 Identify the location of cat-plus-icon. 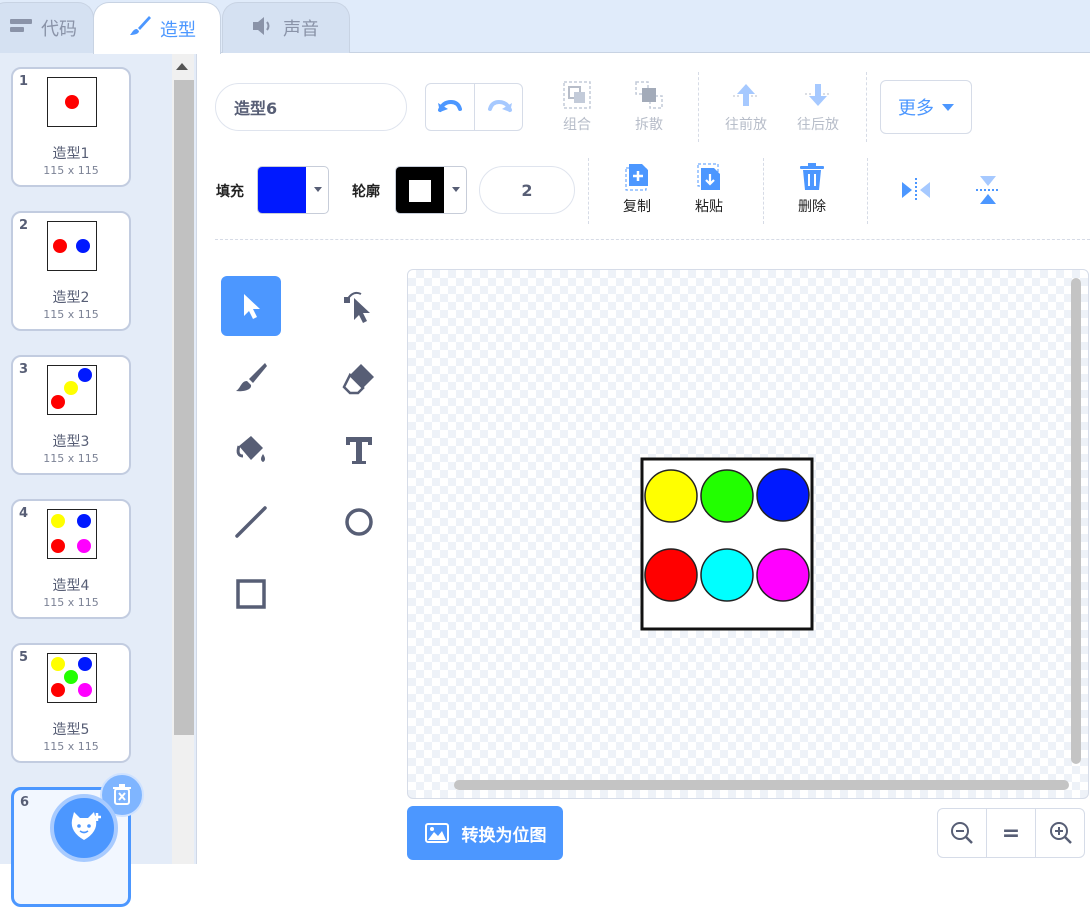
(86, 826).